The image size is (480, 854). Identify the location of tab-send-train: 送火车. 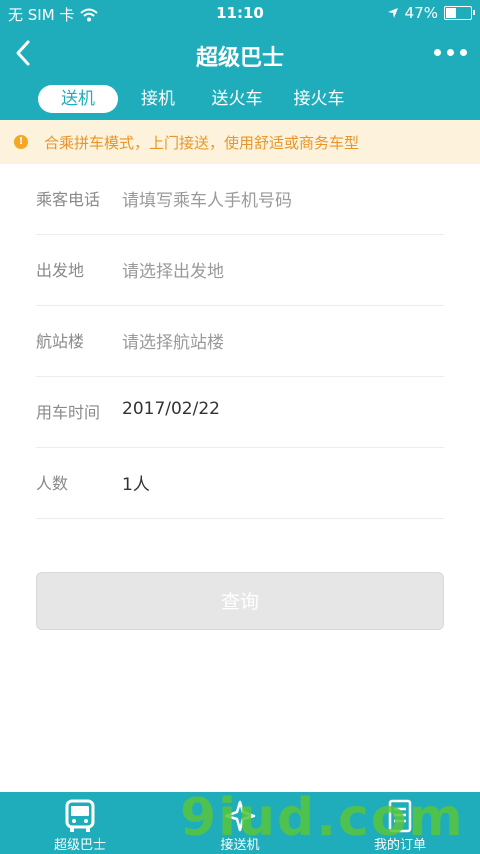
(237, 99).